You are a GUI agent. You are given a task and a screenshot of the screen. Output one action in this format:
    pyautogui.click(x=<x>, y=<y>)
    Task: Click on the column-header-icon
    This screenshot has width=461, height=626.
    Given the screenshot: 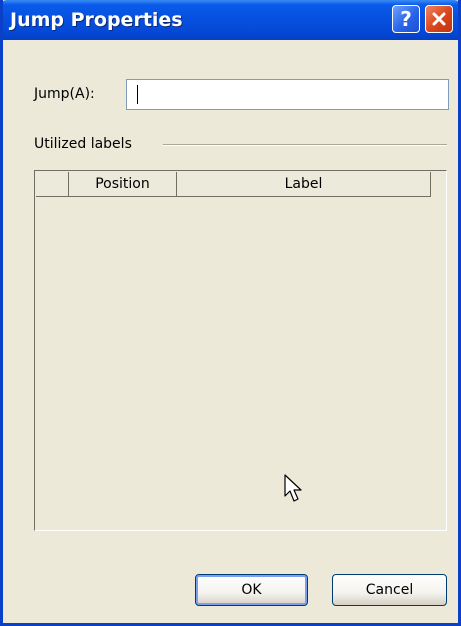 What is the action you would take?
    pyautogui.click(x=52, y=184)
    